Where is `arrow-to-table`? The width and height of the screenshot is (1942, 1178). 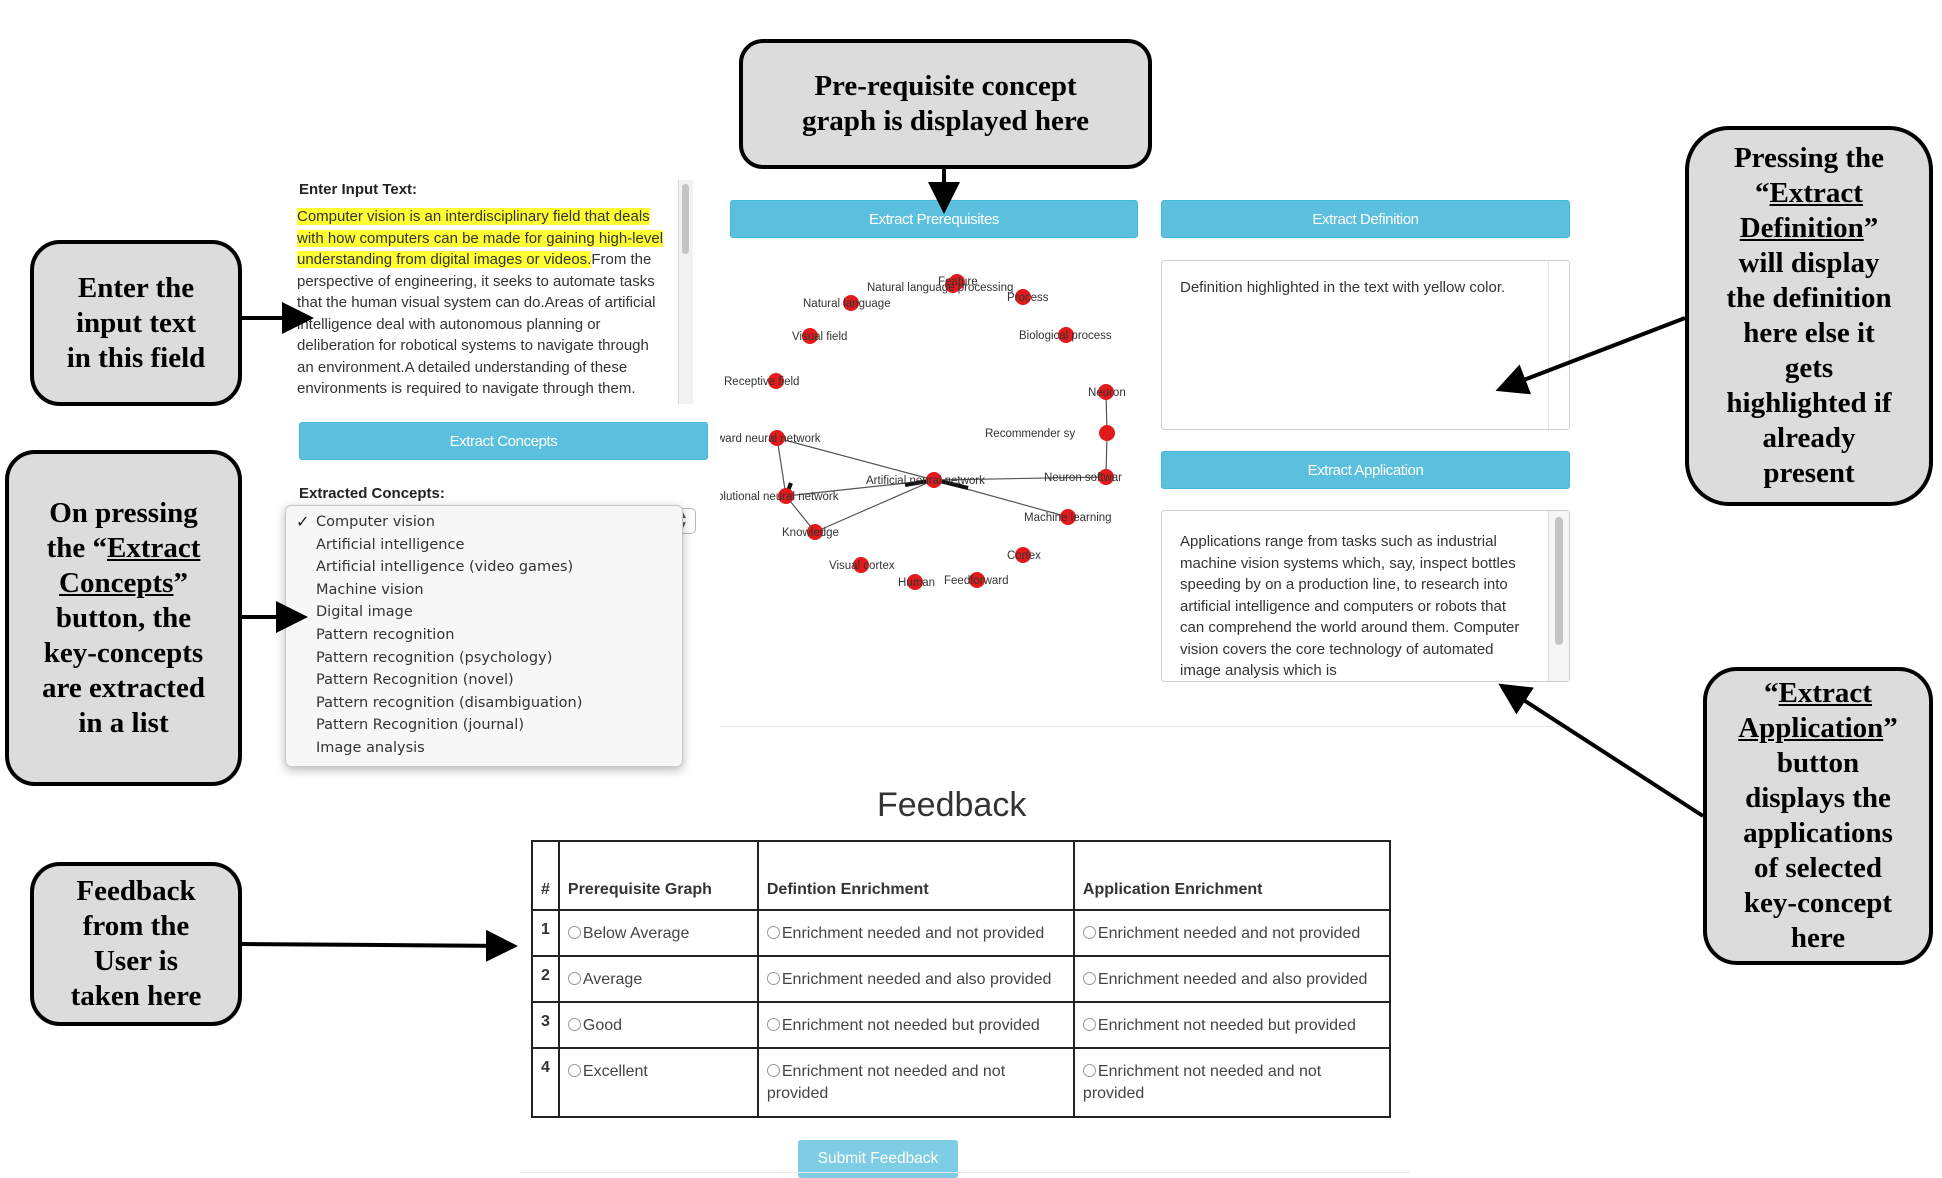
arrow-to-table is located at coordinates (379, 945).